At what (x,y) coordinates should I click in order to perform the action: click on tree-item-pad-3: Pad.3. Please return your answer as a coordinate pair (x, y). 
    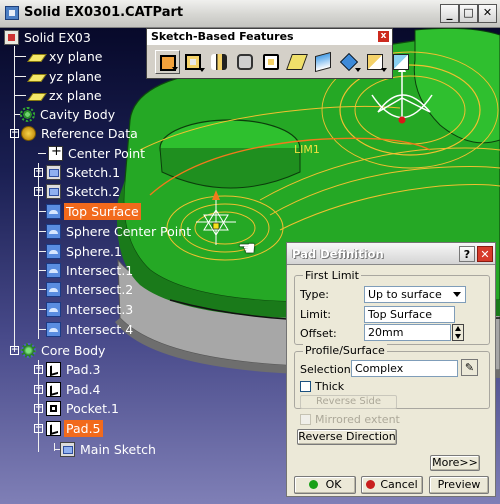
    Looking at the image, I should click on (74, 369).